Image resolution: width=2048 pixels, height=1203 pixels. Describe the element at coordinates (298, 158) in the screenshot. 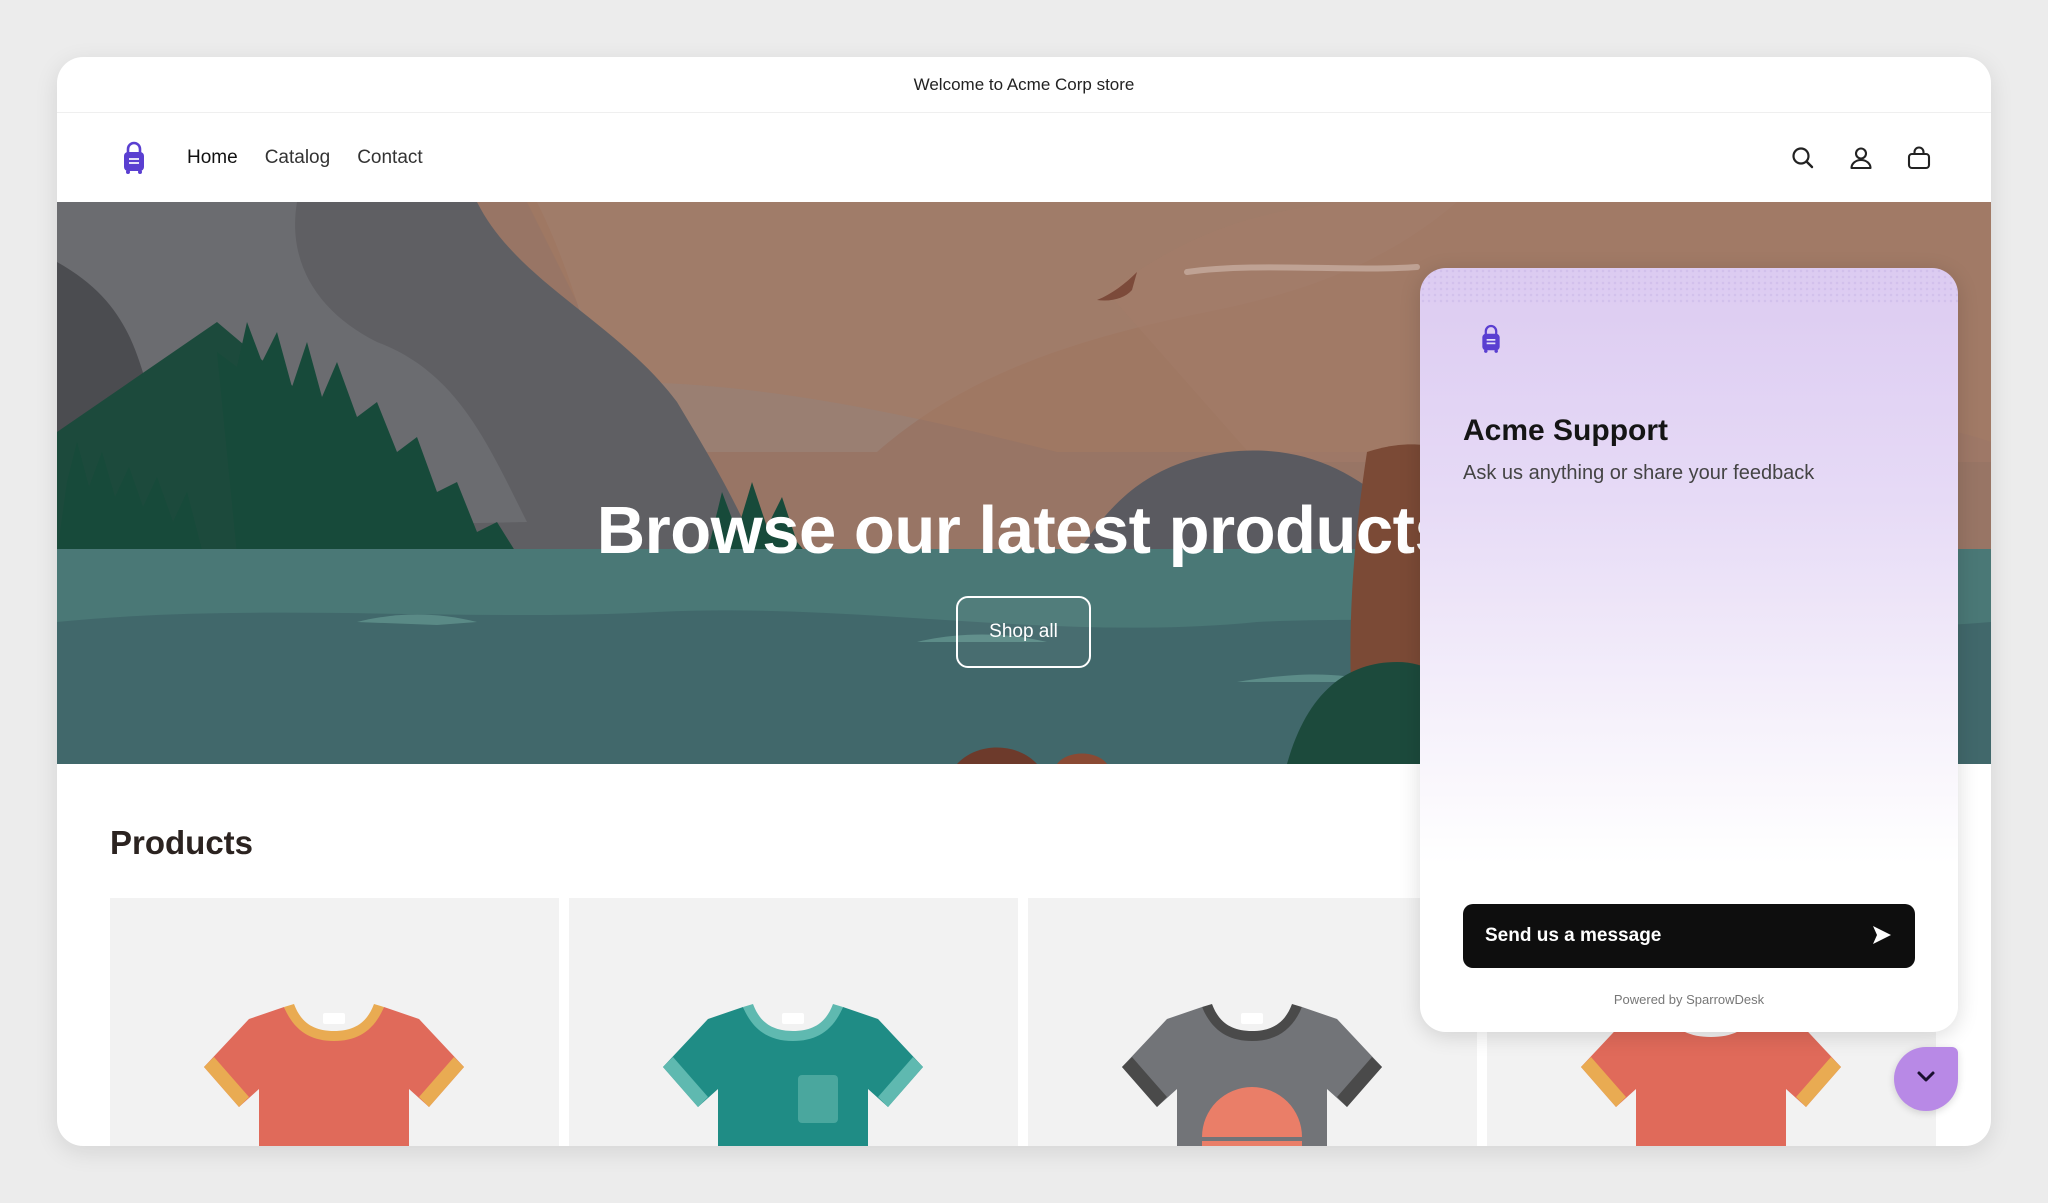

I see `nav-catalog: Catalog` at that location.